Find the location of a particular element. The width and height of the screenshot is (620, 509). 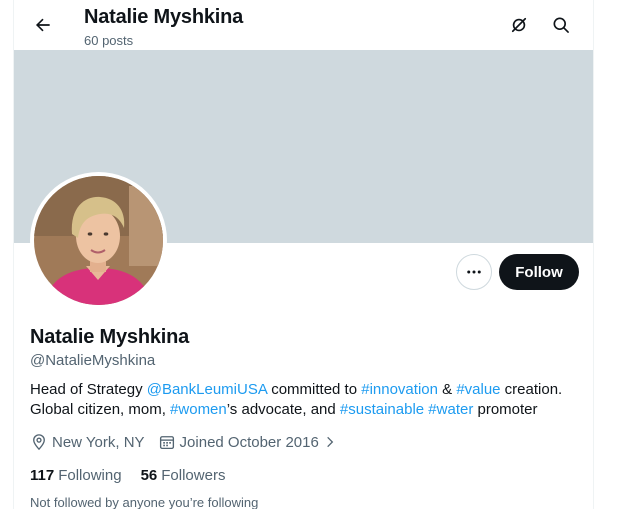

followers-label: Followers is located at coordinates (193, 475).